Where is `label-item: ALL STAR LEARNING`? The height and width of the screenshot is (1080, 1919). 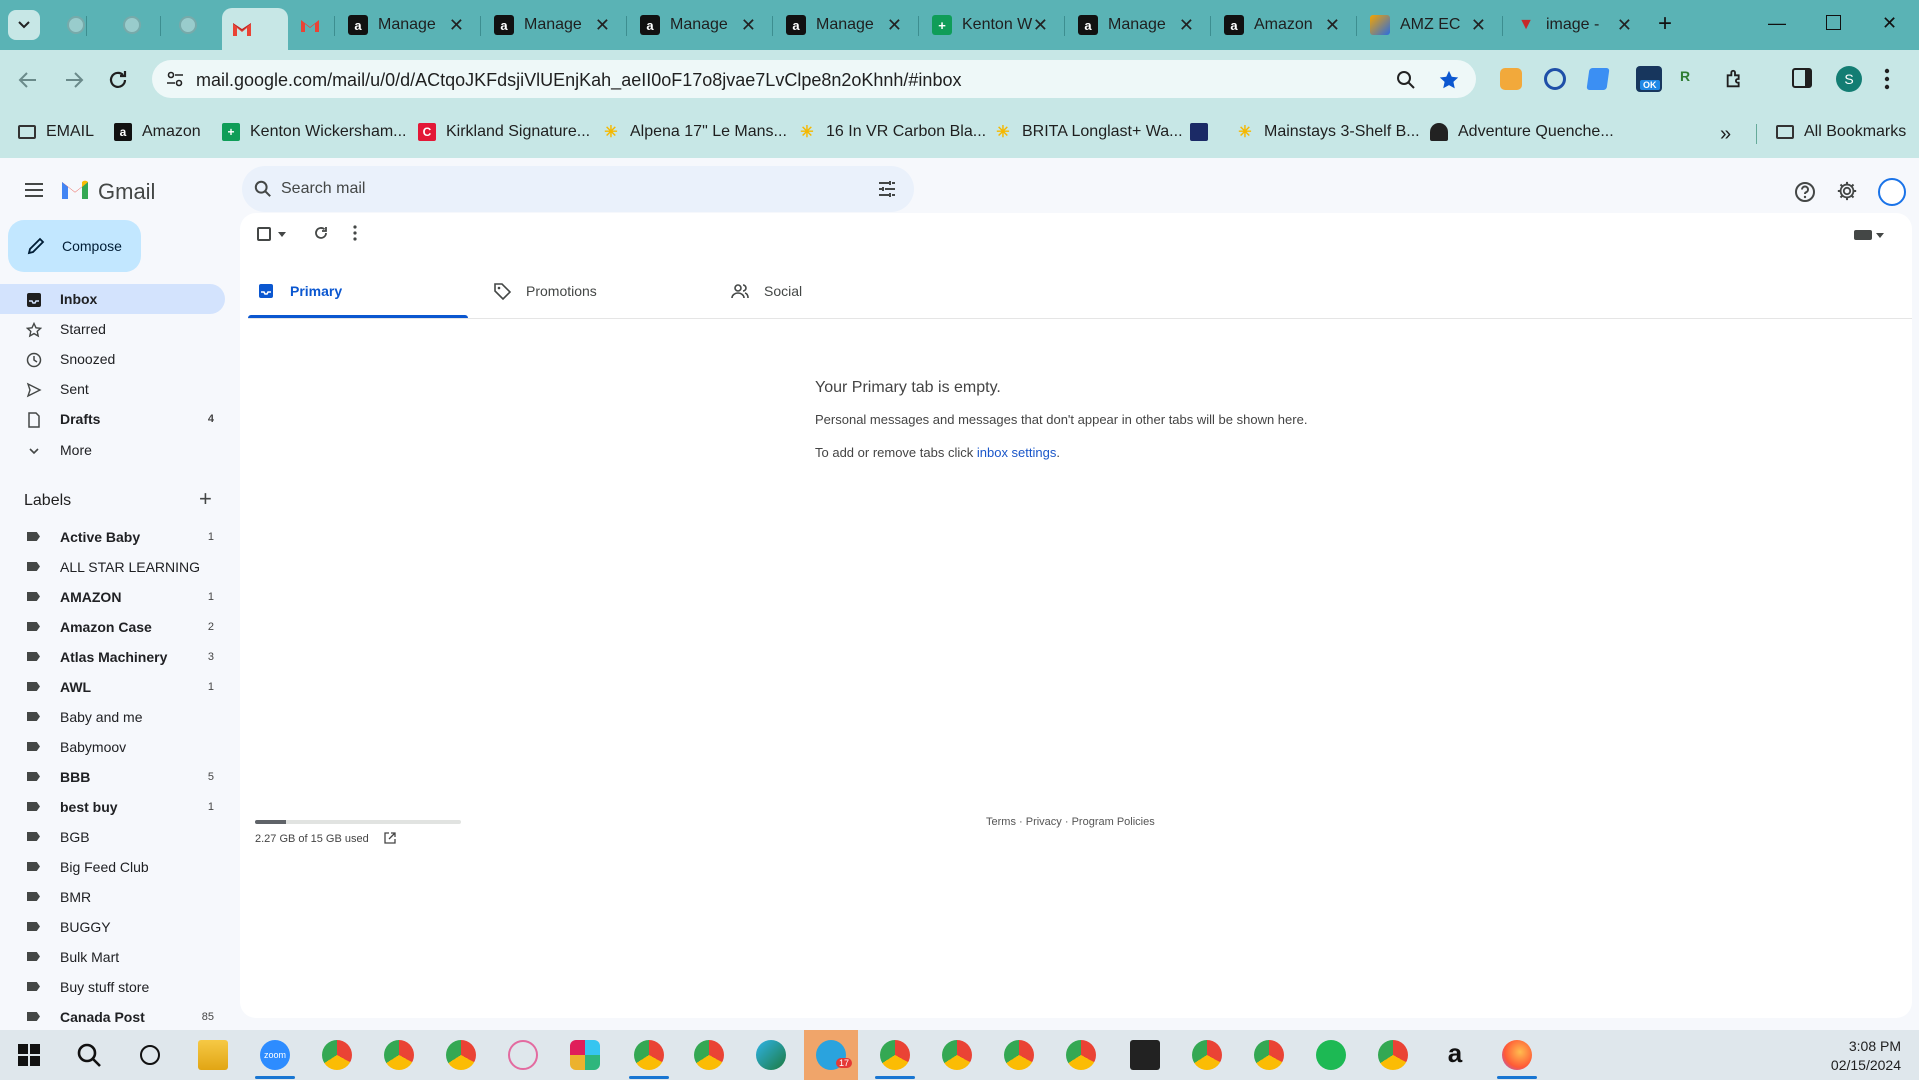
label-item: ALL STAR LEARNING is located at coordinates (112, 567).